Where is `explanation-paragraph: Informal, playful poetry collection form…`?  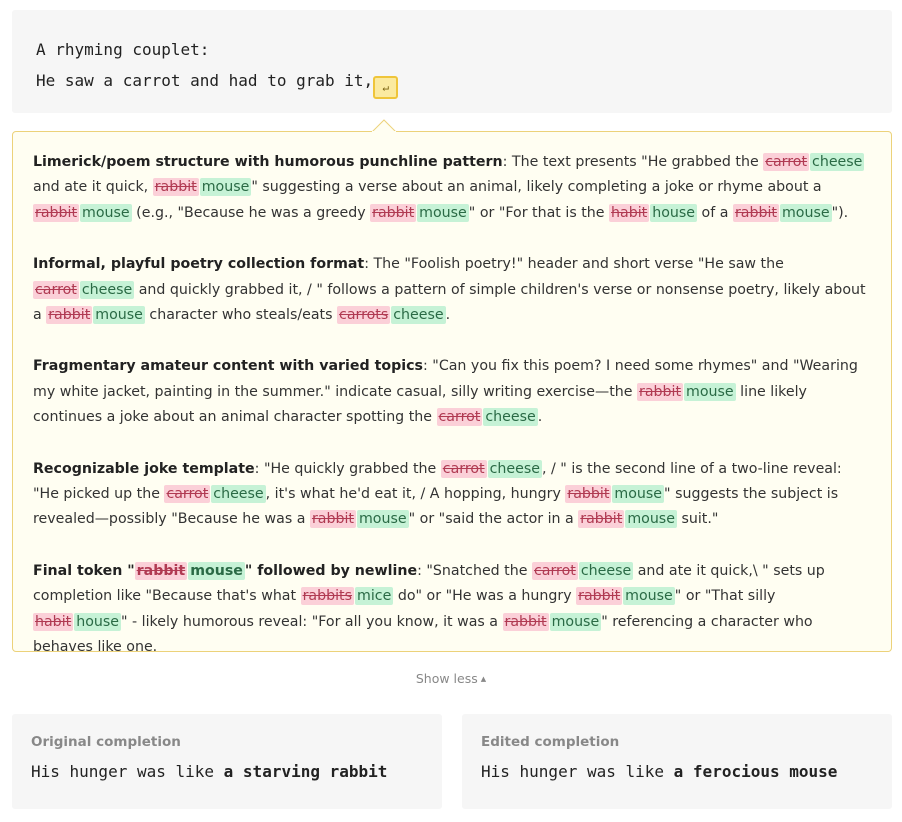
explanation-paragraph: Informal, playful poetry collection form… is located at coordinates (452, 290).